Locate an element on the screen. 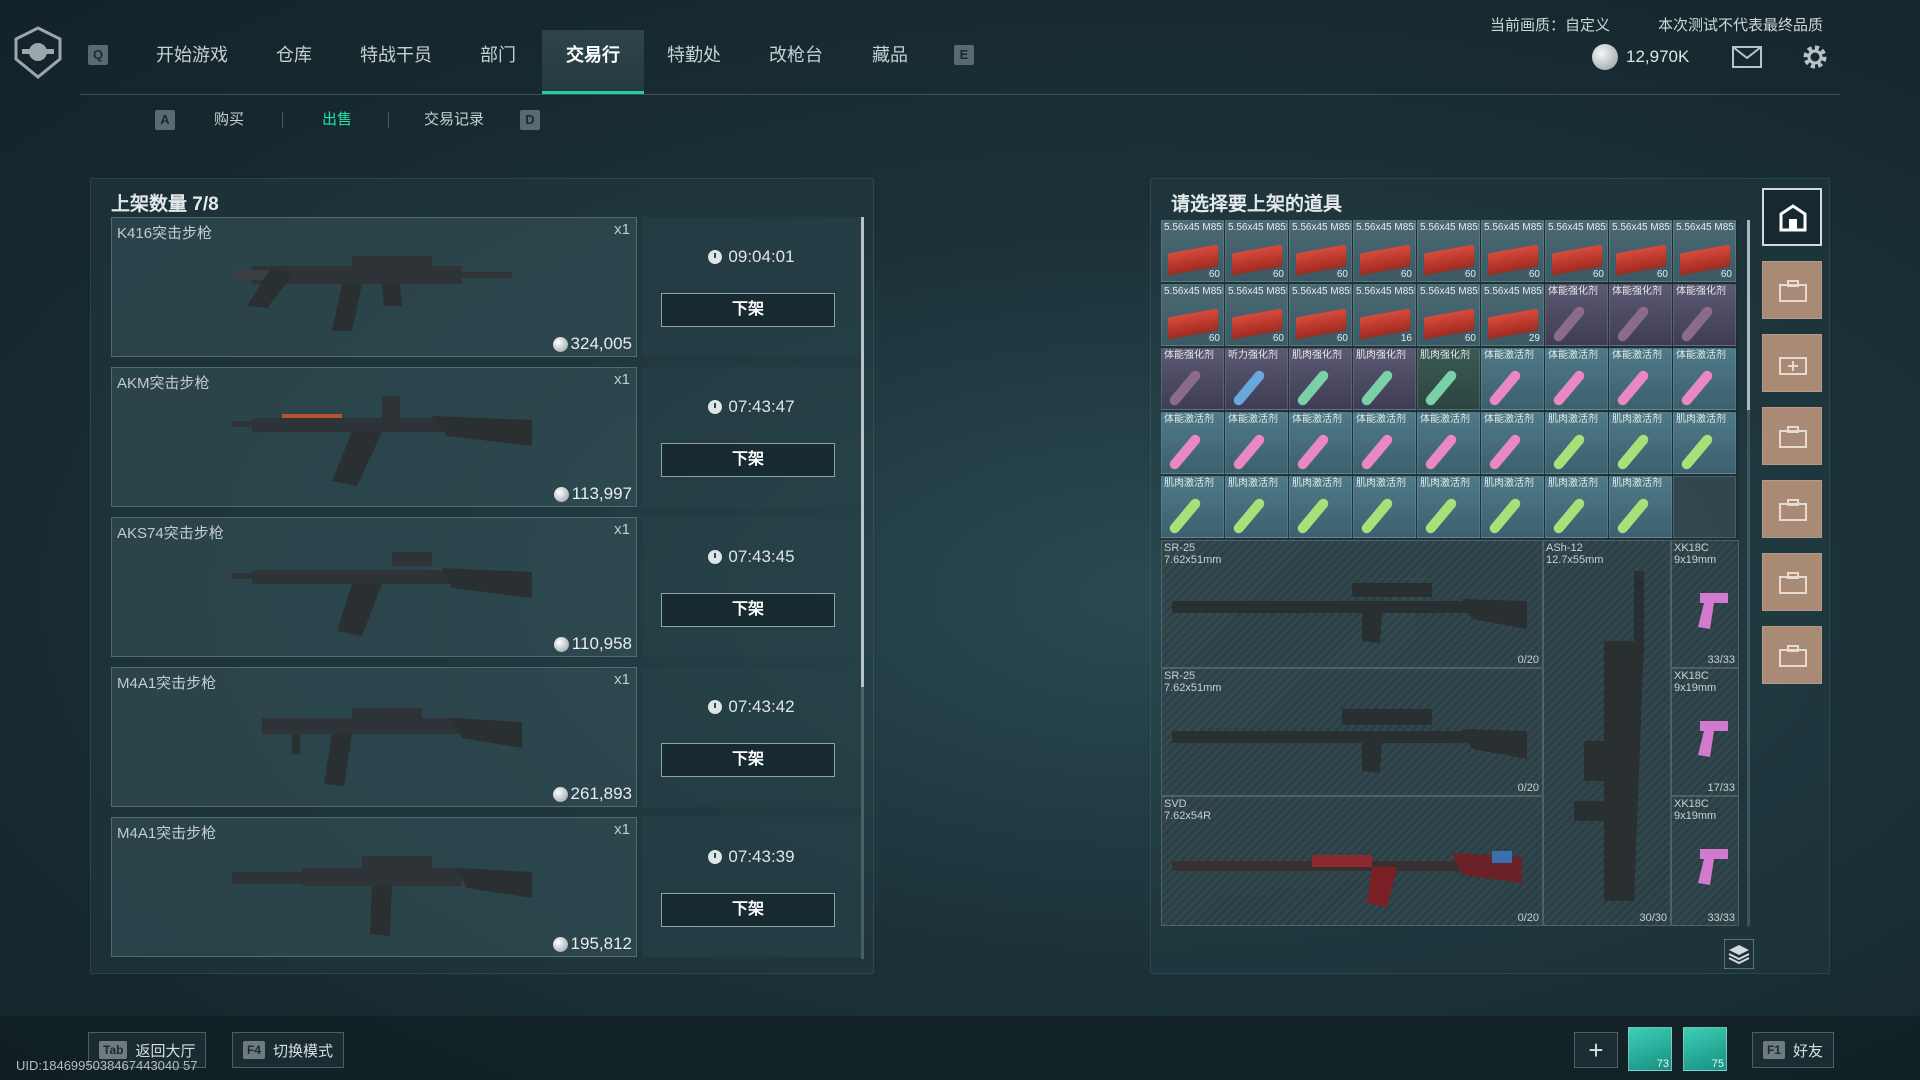 This screenshot has height=1080, width=1920. graphics-quality-label: 当前画质：自定义 is located at coordinates (1550, 25).